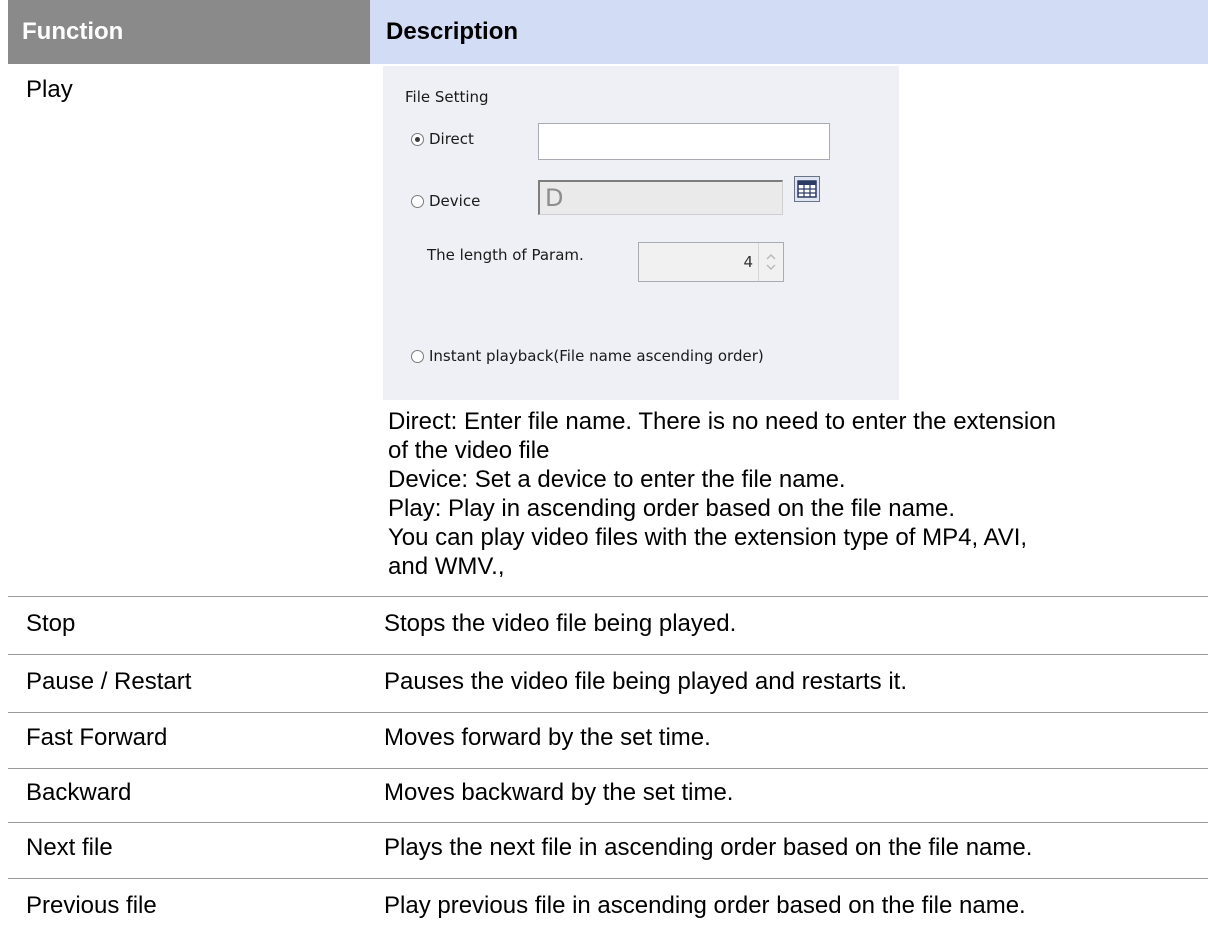 This screenshot has width=1208, height=951. I want to click on device-address-value: D, so click(554, 198).